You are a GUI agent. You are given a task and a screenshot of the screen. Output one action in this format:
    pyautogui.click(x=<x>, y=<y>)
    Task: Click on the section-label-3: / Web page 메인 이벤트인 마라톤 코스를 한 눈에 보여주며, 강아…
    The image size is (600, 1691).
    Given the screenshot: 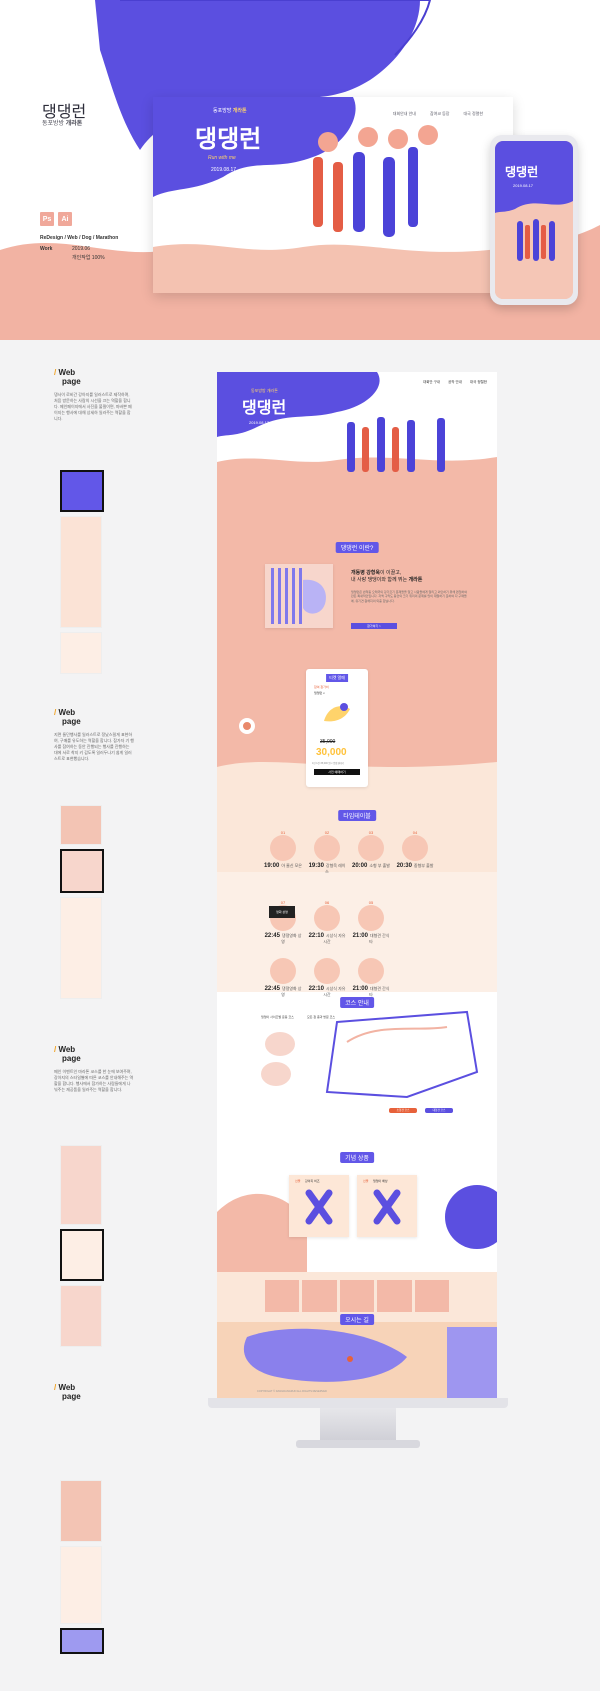 What is the action you would take?
    pyautogui.click(x=94, y=1068)
    